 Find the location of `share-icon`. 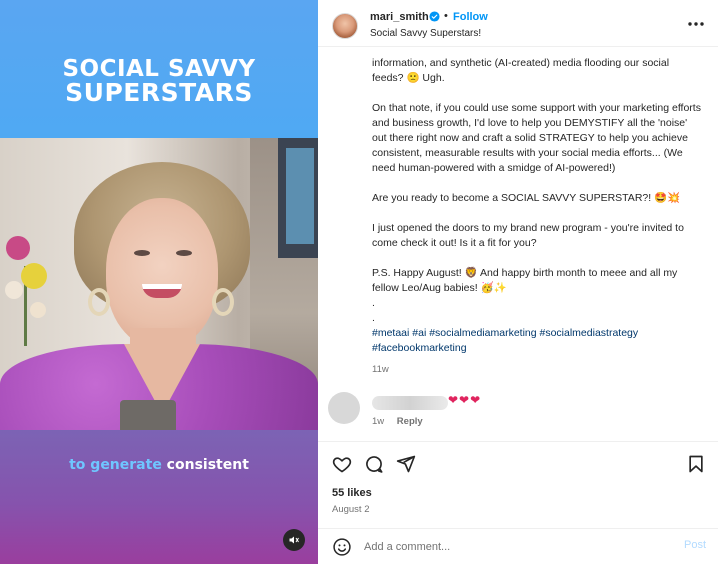

share-icon is located at coordinates (406, 464).